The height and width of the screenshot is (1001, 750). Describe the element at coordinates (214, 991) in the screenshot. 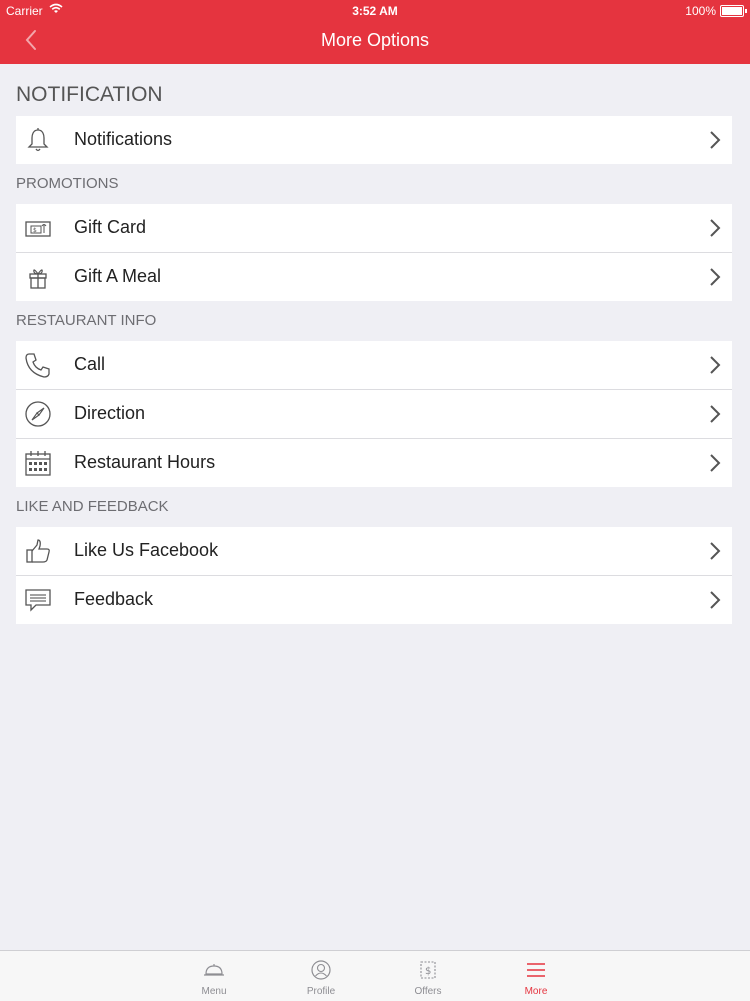

I see `tab-label: Menu` at that location.